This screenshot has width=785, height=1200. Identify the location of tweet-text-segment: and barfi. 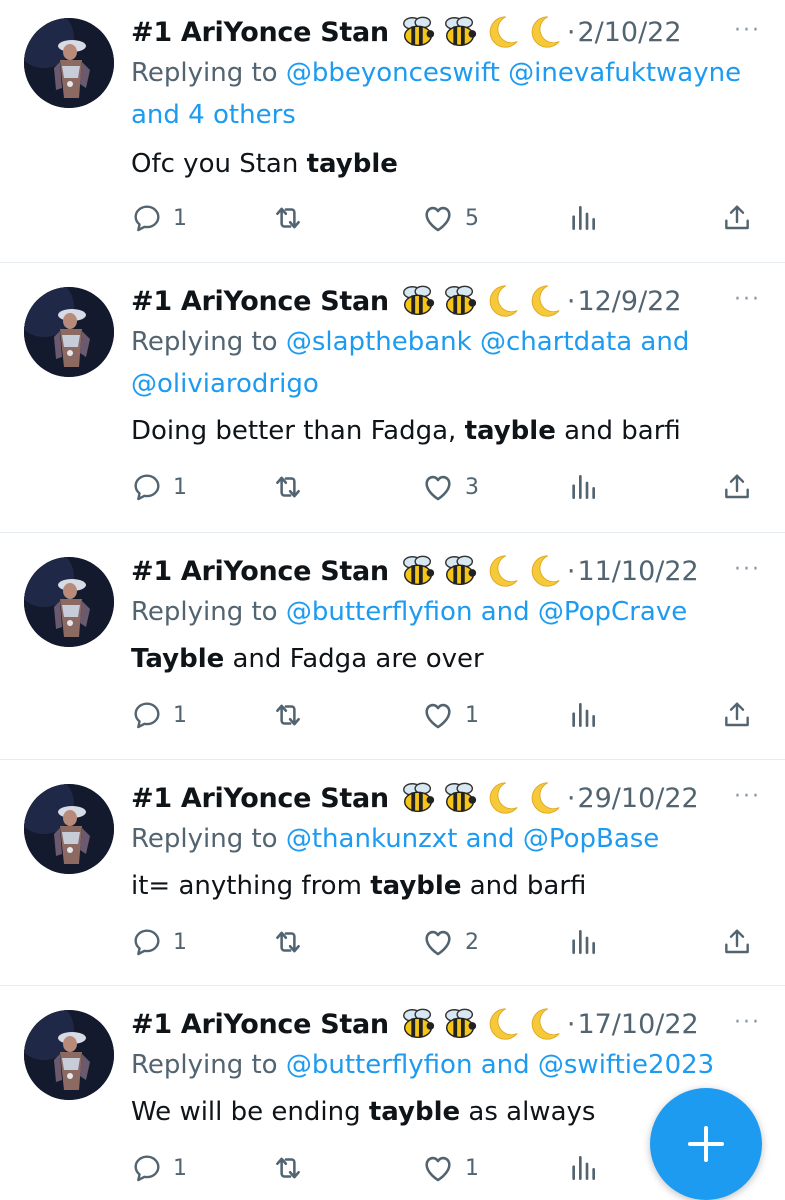
(524, 886).